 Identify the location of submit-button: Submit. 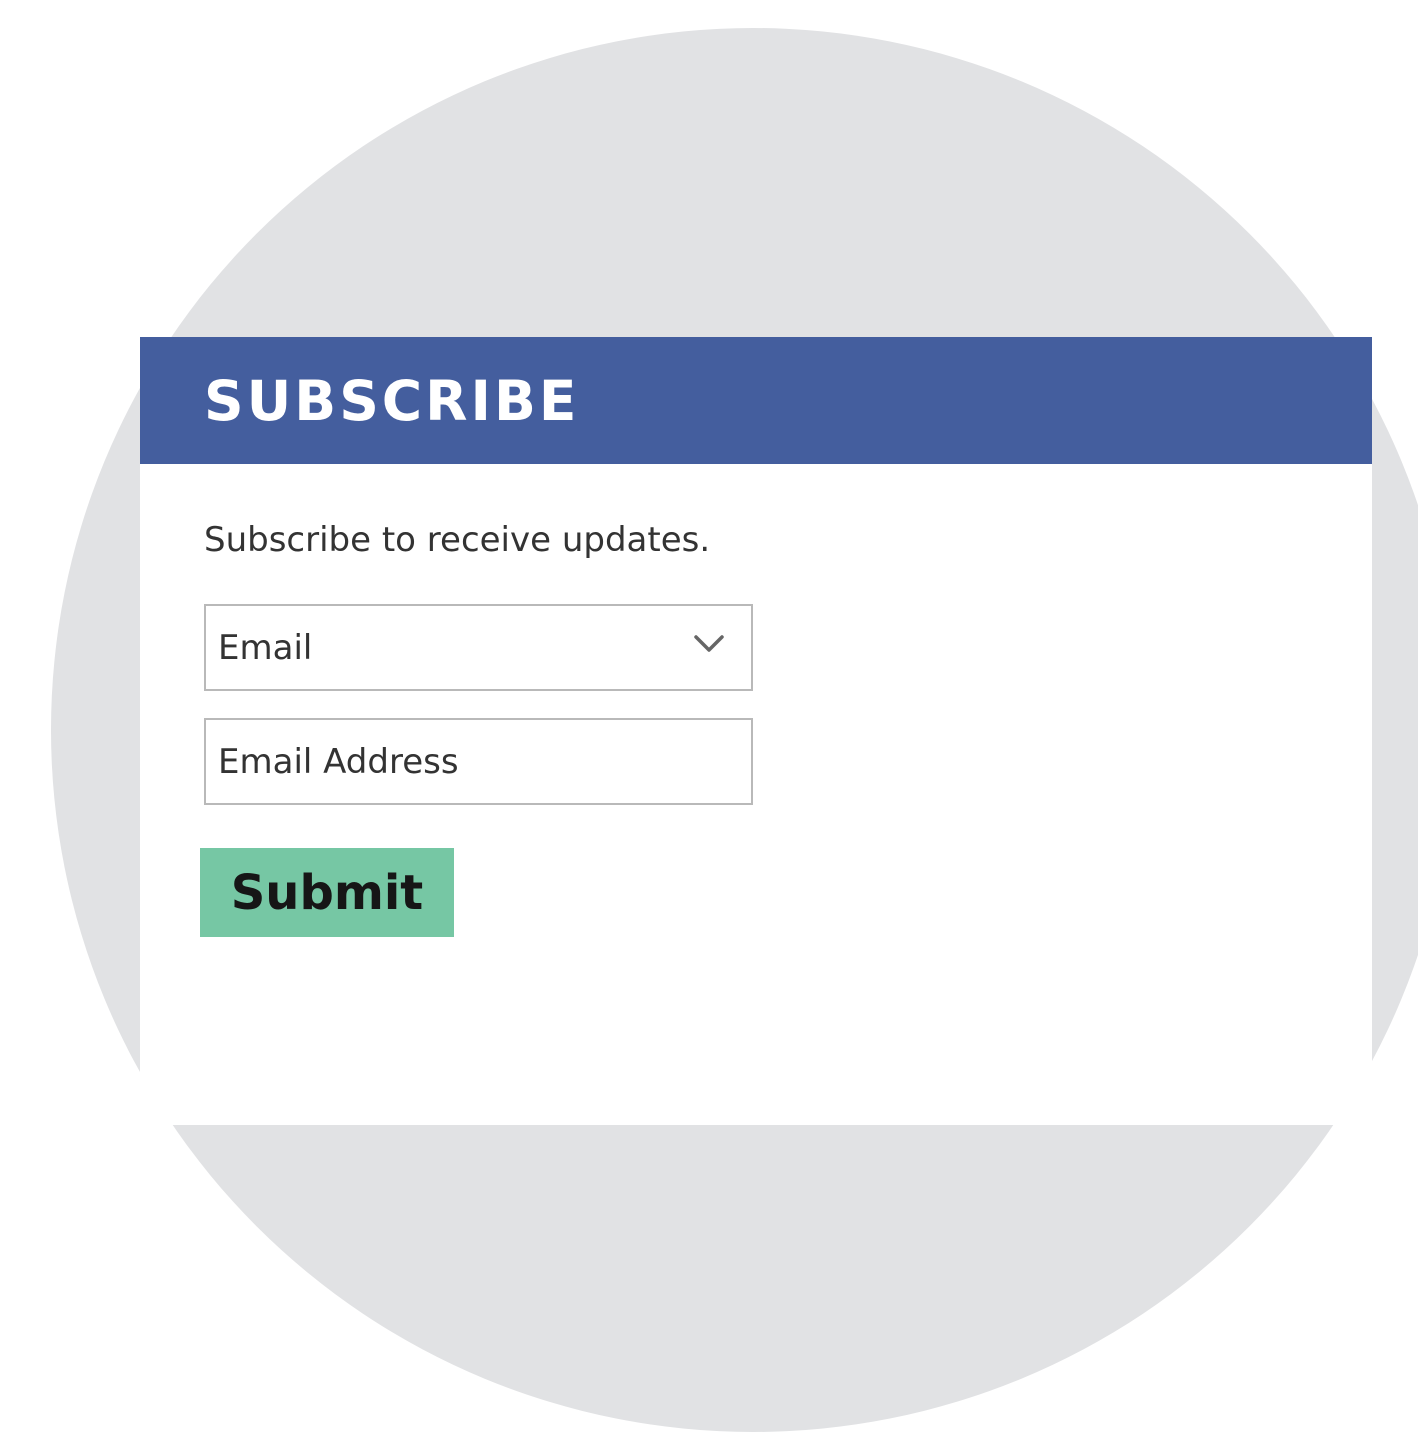
(327, 892).